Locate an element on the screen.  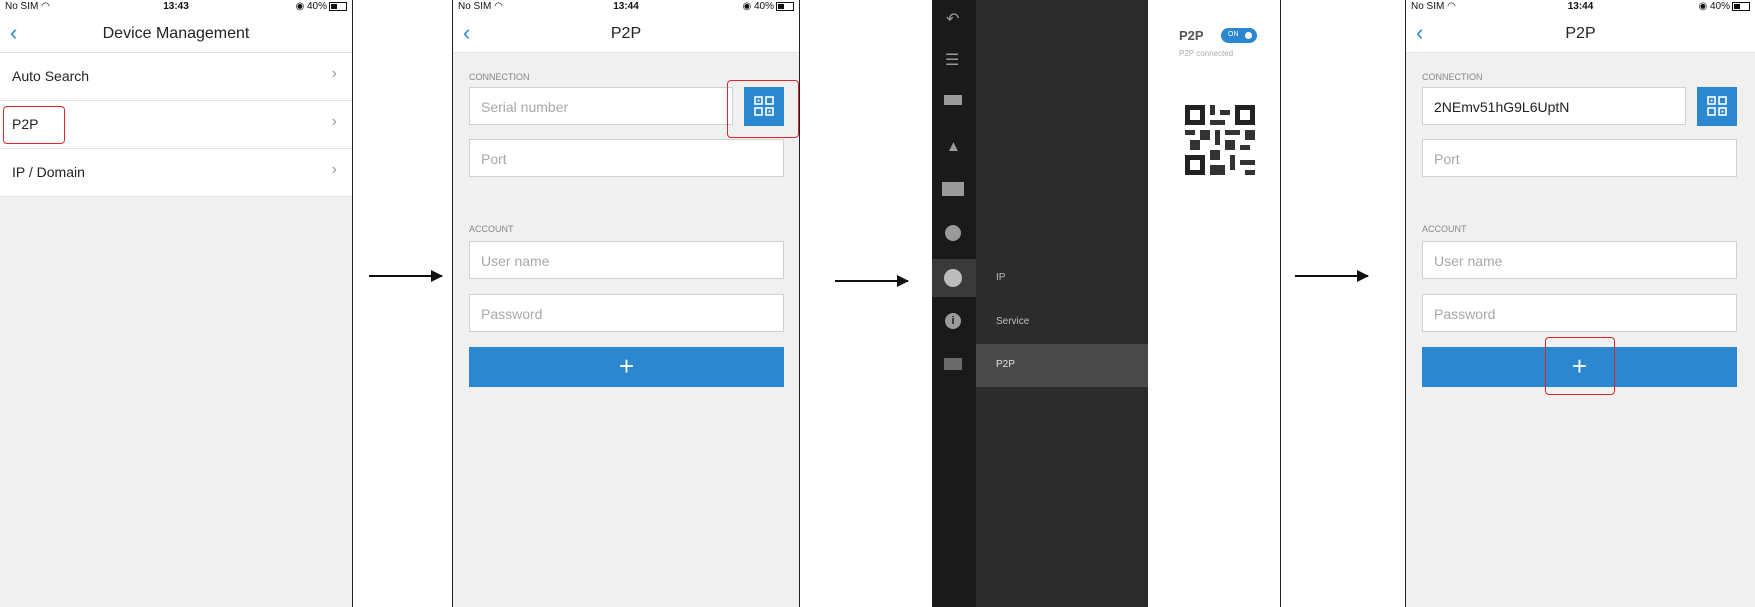
network-icon is located at coordinates (953, 278).